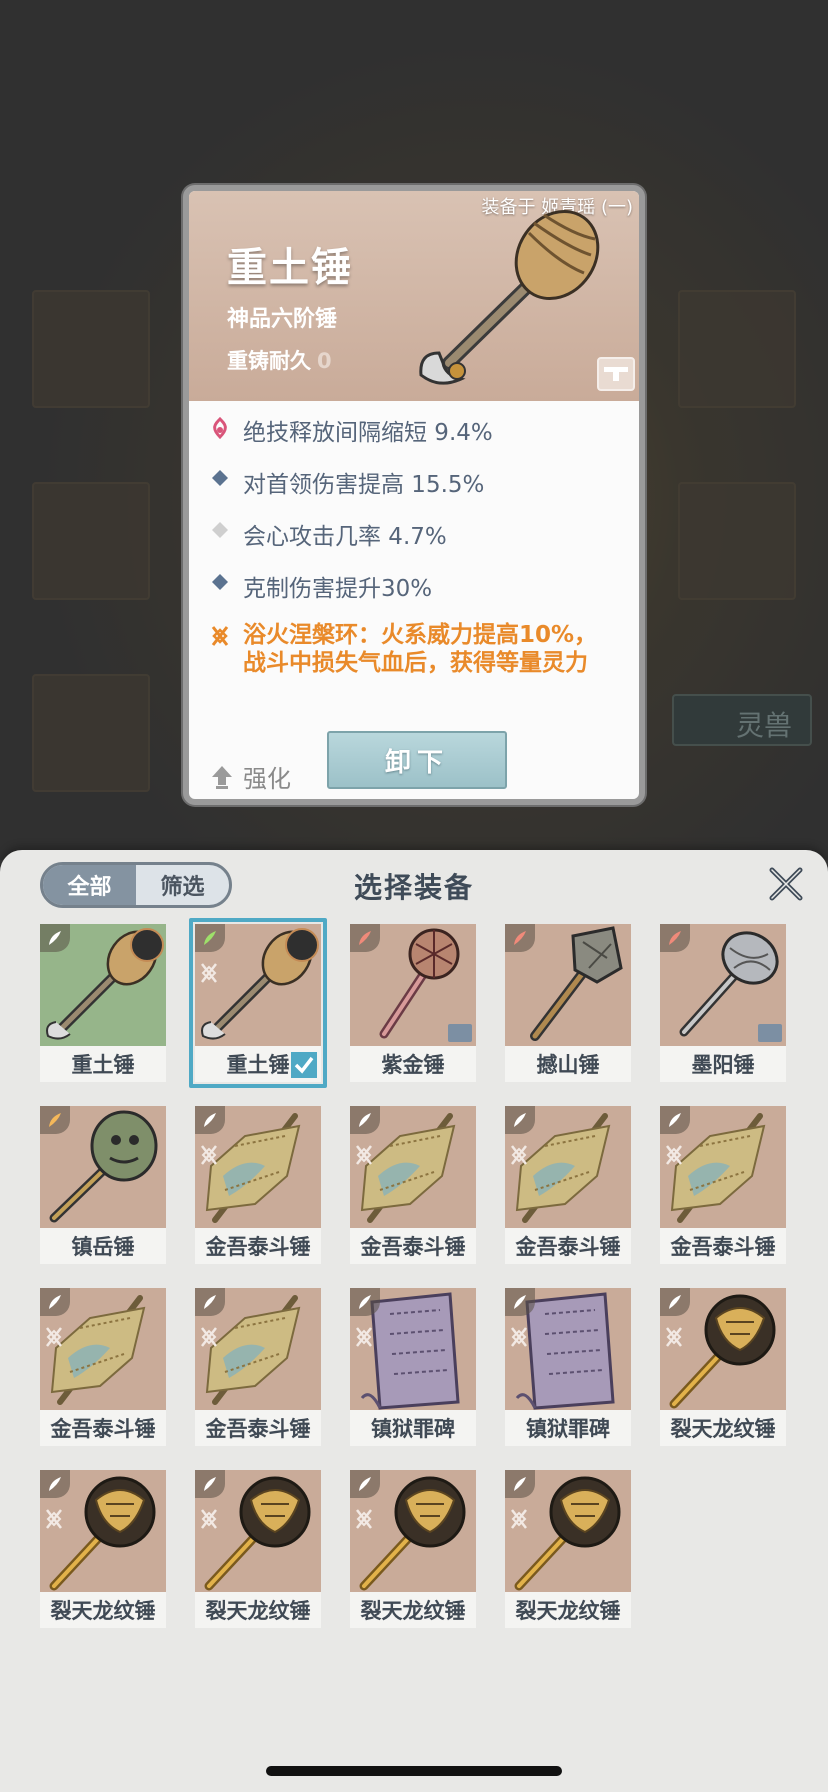 The image size is (828, 1792). What do you see at coordinates (220, 528) in the screenshot?
I see `white-diamond-icon` at bounding box center [220, 528].